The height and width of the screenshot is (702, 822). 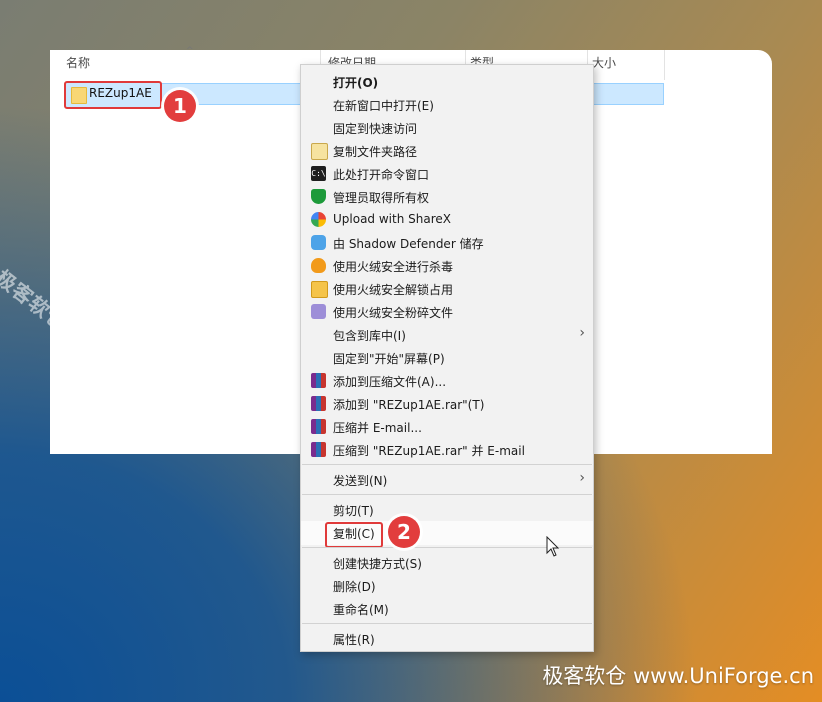 What do you see at coordinates (375, 152) in the screenshot?
I see `menu-item-label: 复制文件夹路径` at bounding box center [375, 152].